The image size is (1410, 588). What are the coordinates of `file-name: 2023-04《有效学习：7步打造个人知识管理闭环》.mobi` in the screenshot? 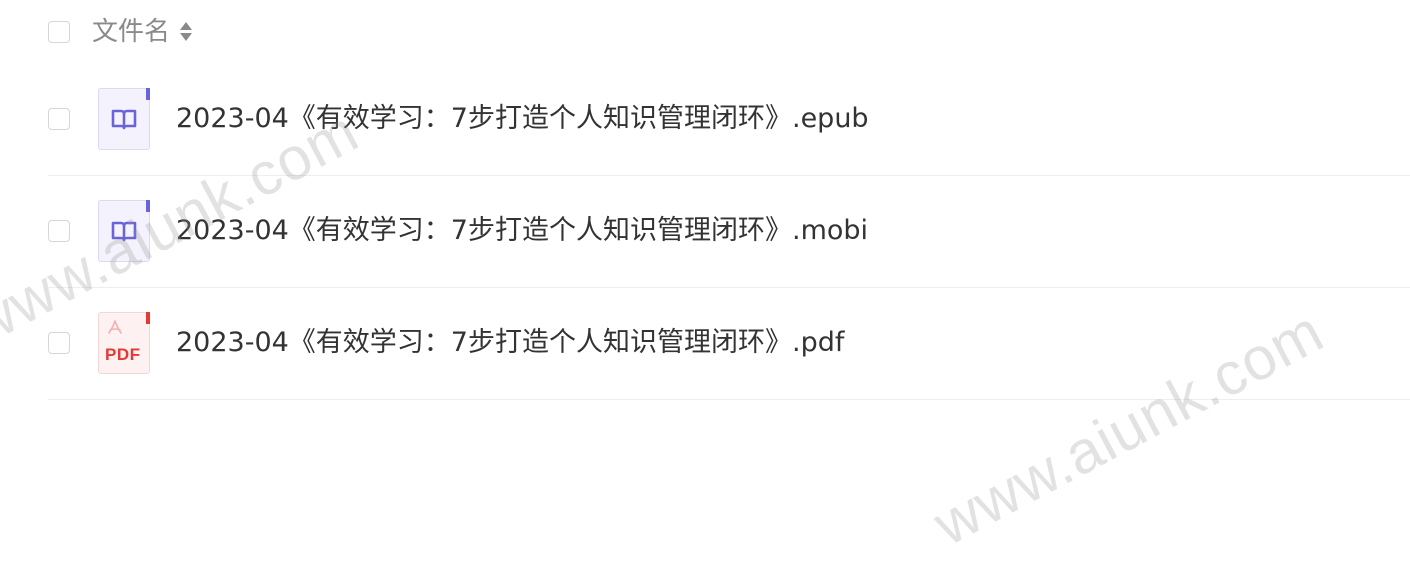 It's located at (522, 231).